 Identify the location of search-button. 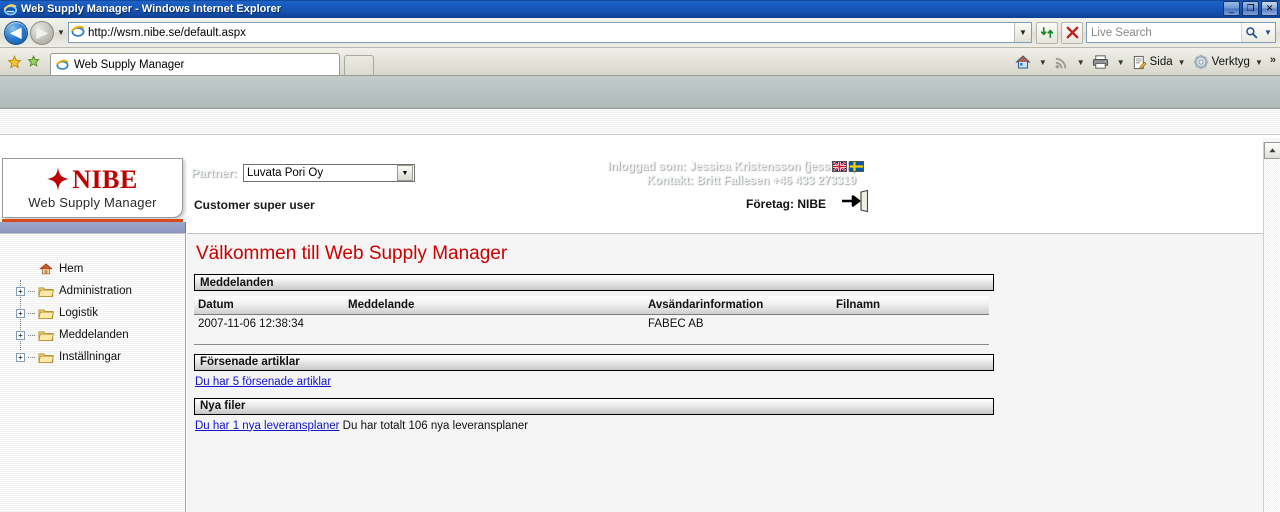
(1251, 32).